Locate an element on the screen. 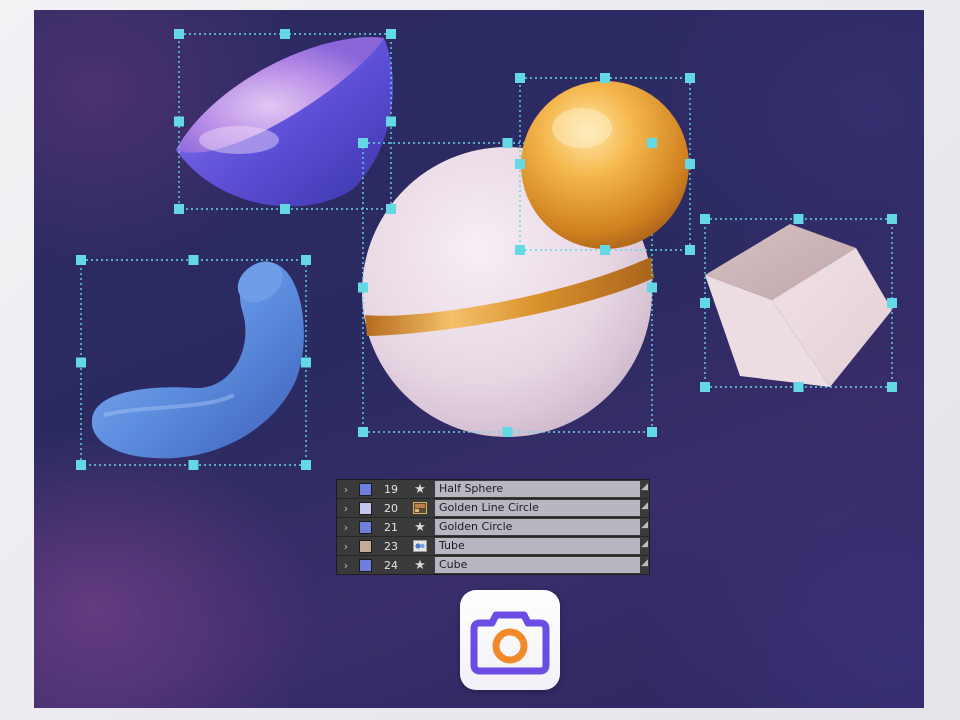  camera-app-button is located at coordinates (510, 640).